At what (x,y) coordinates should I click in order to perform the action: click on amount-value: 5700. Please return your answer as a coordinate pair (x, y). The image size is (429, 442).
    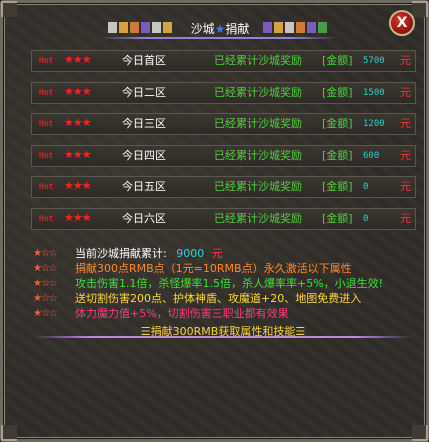
    Looking at the image, I should click on (374, 61).